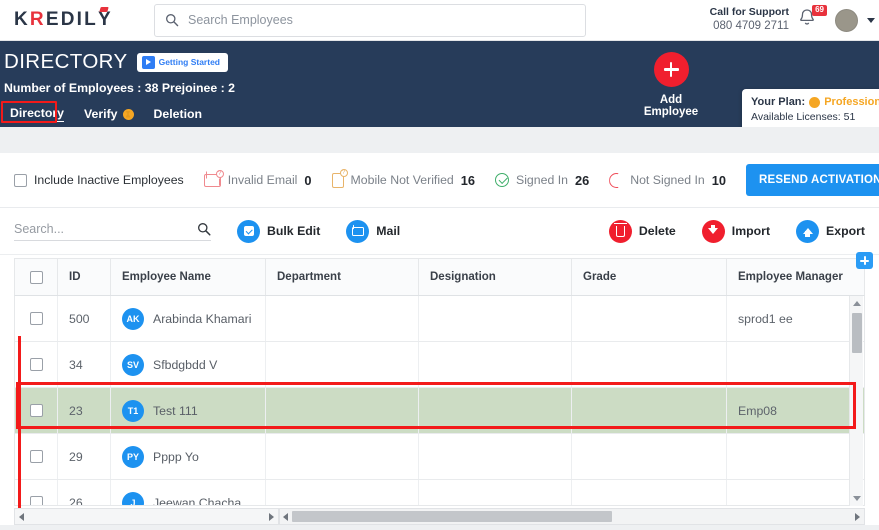 Image resolution: width=879 pixels, height=530 pixels. I want to click on table-row: 500 AK Arabinda Khamari sprod1 ee, so click(439, 319).